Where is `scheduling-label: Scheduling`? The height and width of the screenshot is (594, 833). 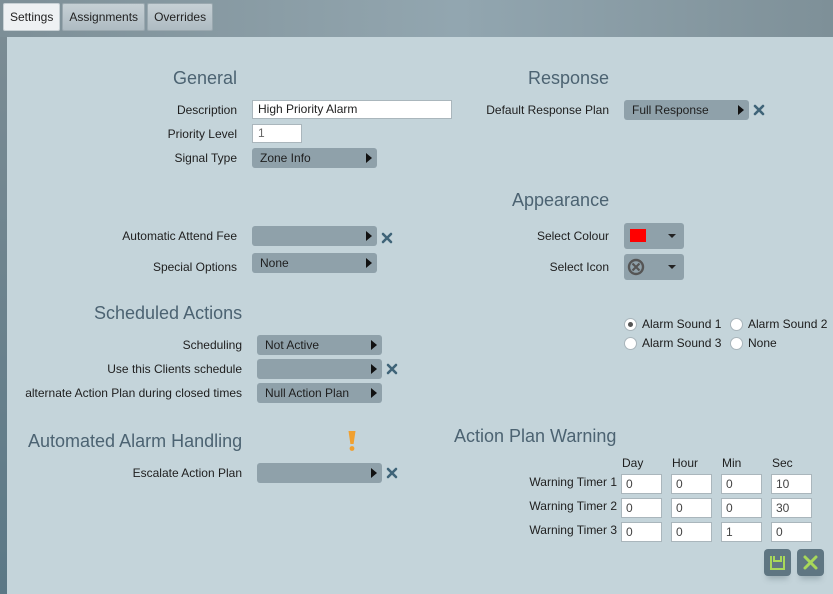 scheduling-label: Scheduling is located at coordinates (212, 345).